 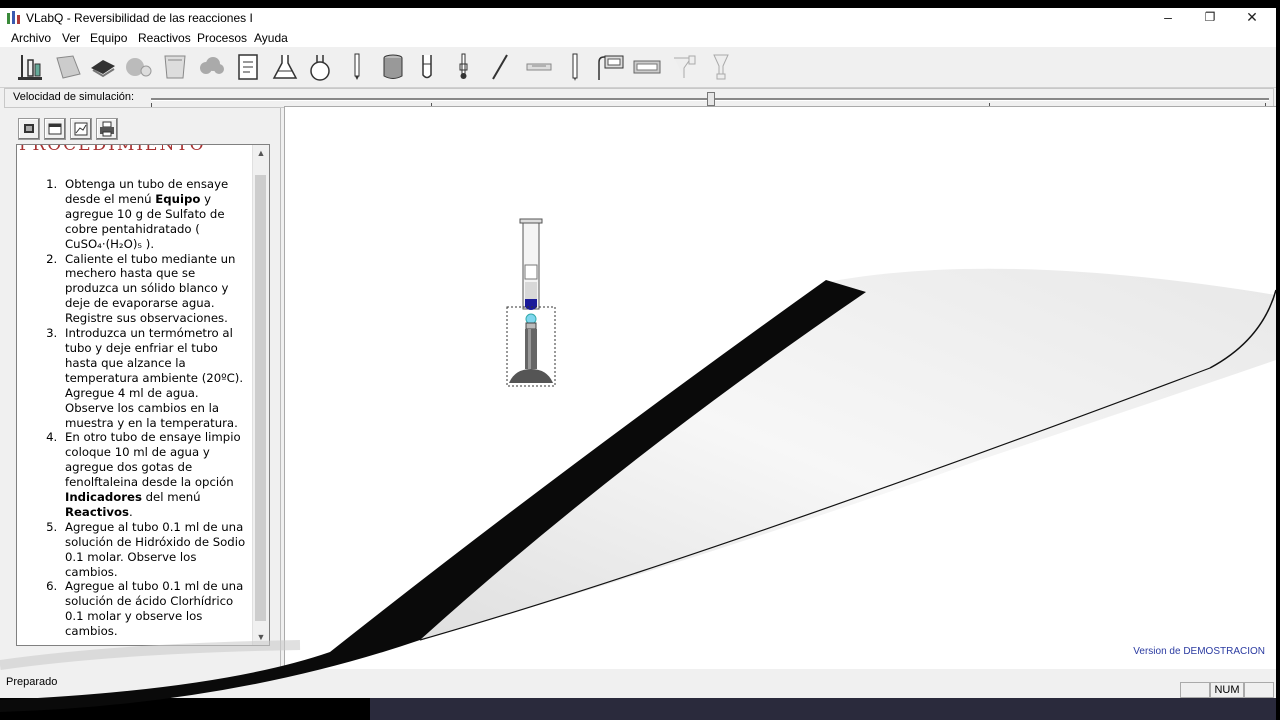 I want to click on thermometer-icon, so click(x=463, y=67).